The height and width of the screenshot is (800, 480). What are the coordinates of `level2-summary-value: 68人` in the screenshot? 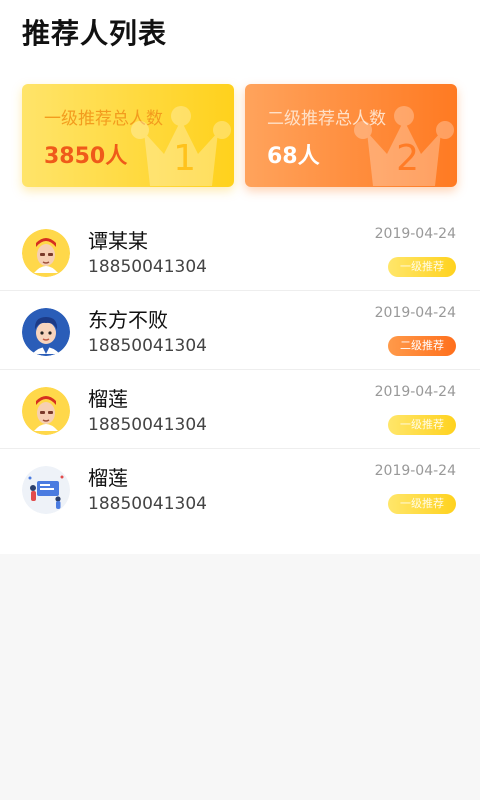 It's located at (293, 156).